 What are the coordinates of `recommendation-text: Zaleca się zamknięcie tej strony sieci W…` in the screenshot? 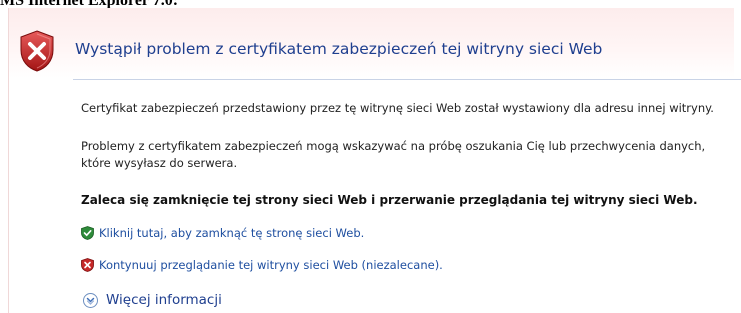 It's located at (389, 200).